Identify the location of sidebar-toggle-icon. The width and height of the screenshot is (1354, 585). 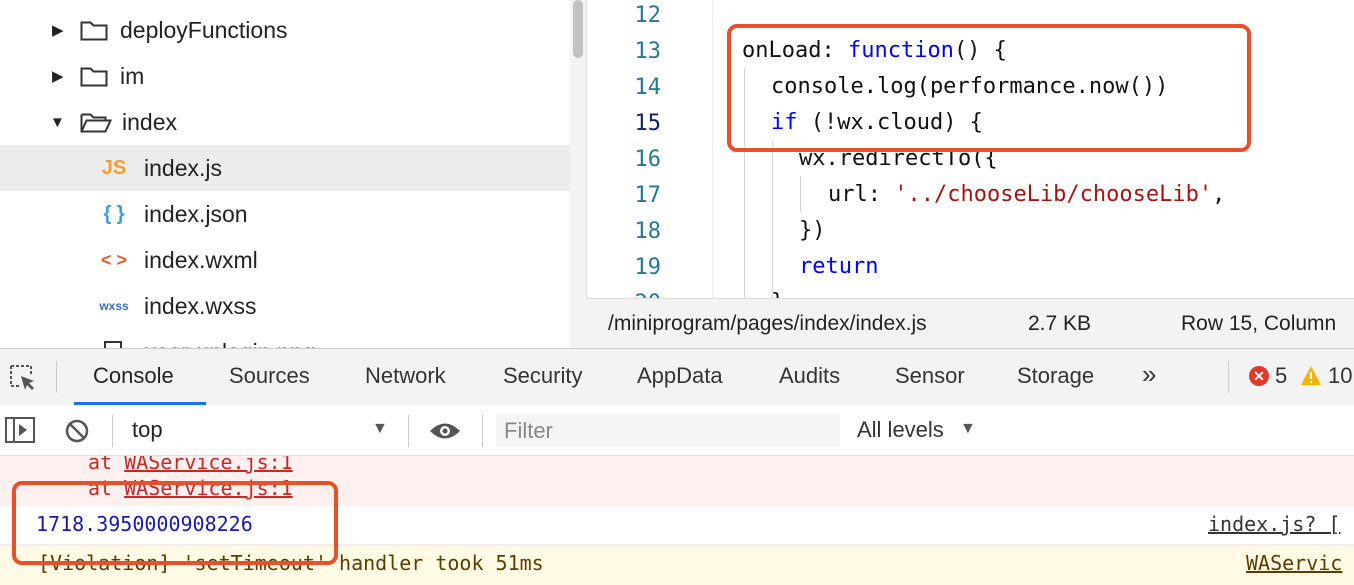
(20, 430).